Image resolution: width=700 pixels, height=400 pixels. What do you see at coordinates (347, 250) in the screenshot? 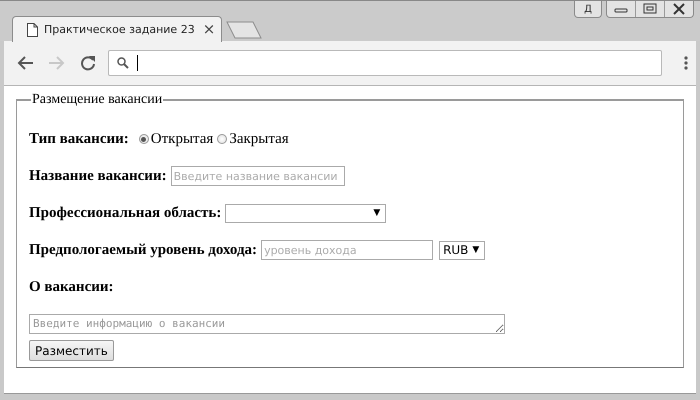
I see `income-input: уровень дохода` at bounding box center [347, 250].